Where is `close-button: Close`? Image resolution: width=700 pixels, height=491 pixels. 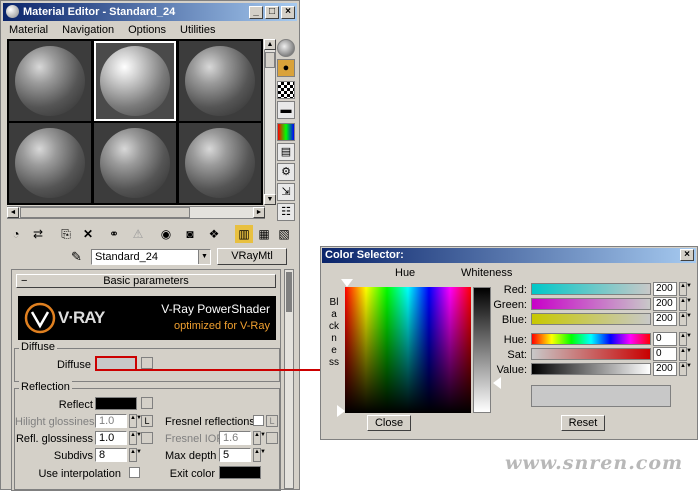 close-button: Close is located at coordinates (389, 423).